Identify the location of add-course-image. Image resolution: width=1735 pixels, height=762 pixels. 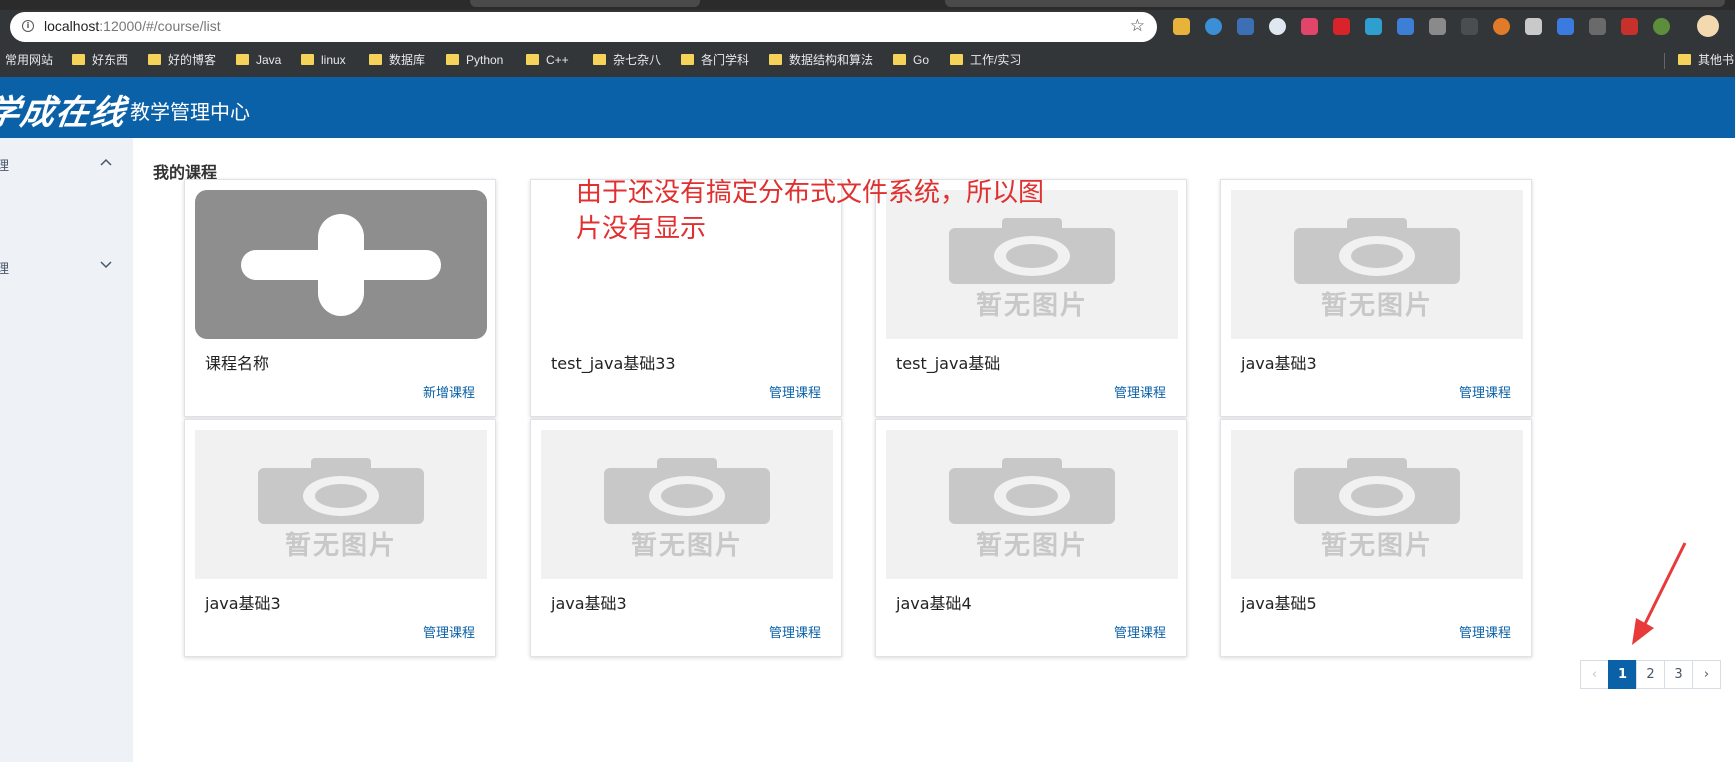
(341, 264).